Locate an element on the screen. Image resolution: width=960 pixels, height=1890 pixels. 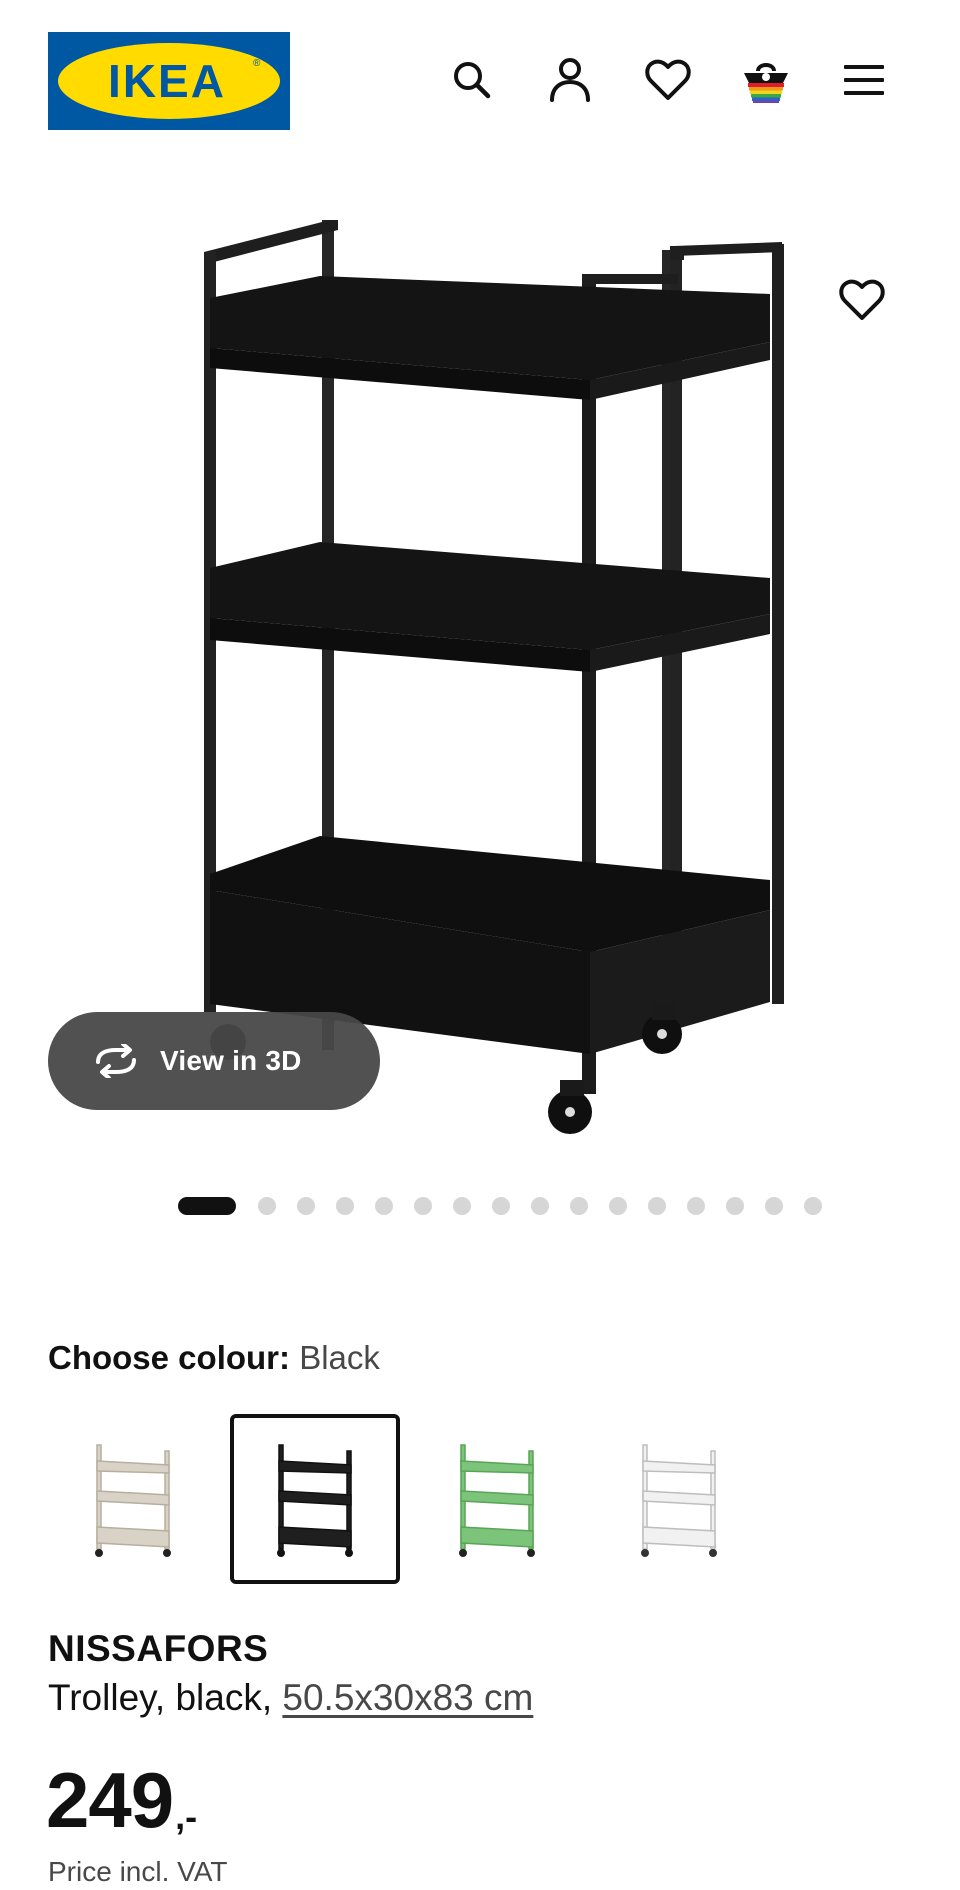
logo-text: IKEA is located at coordinates (167, 81).